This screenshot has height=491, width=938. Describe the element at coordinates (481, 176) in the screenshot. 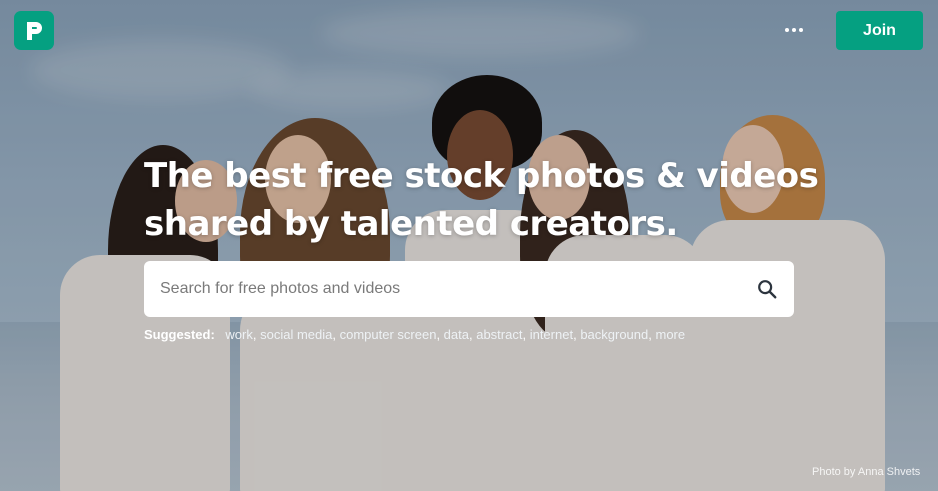

I see `headline-line-1: The best free stock photos & videos` at that location.